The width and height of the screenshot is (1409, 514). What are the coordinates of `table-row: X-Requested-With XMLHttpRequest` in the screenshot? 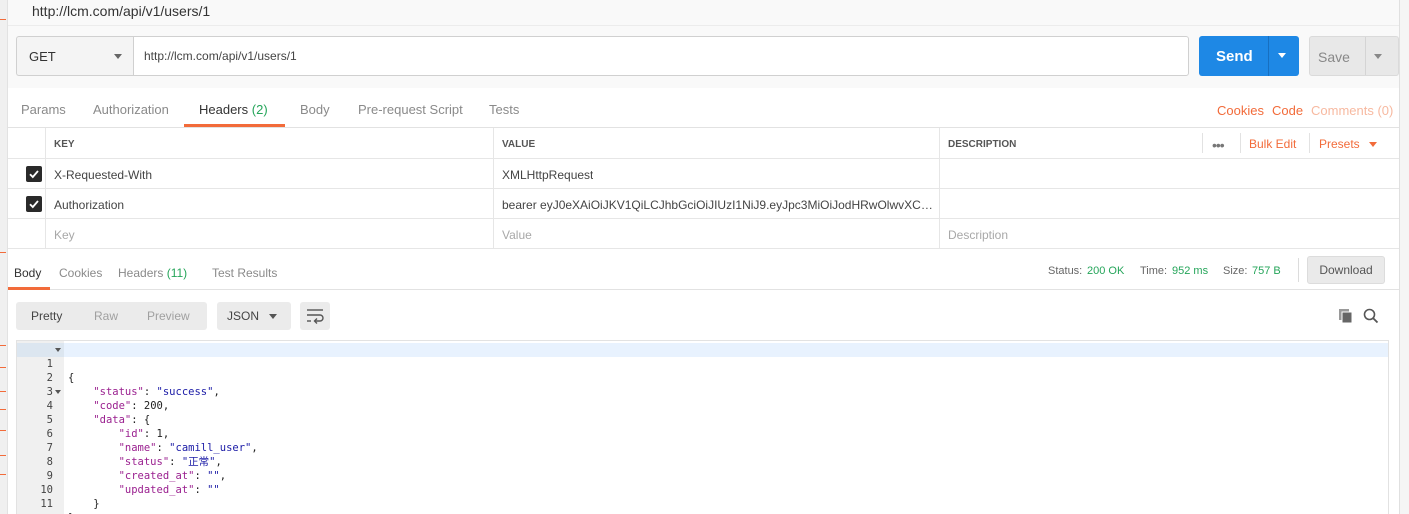 It's located at (703, 174).